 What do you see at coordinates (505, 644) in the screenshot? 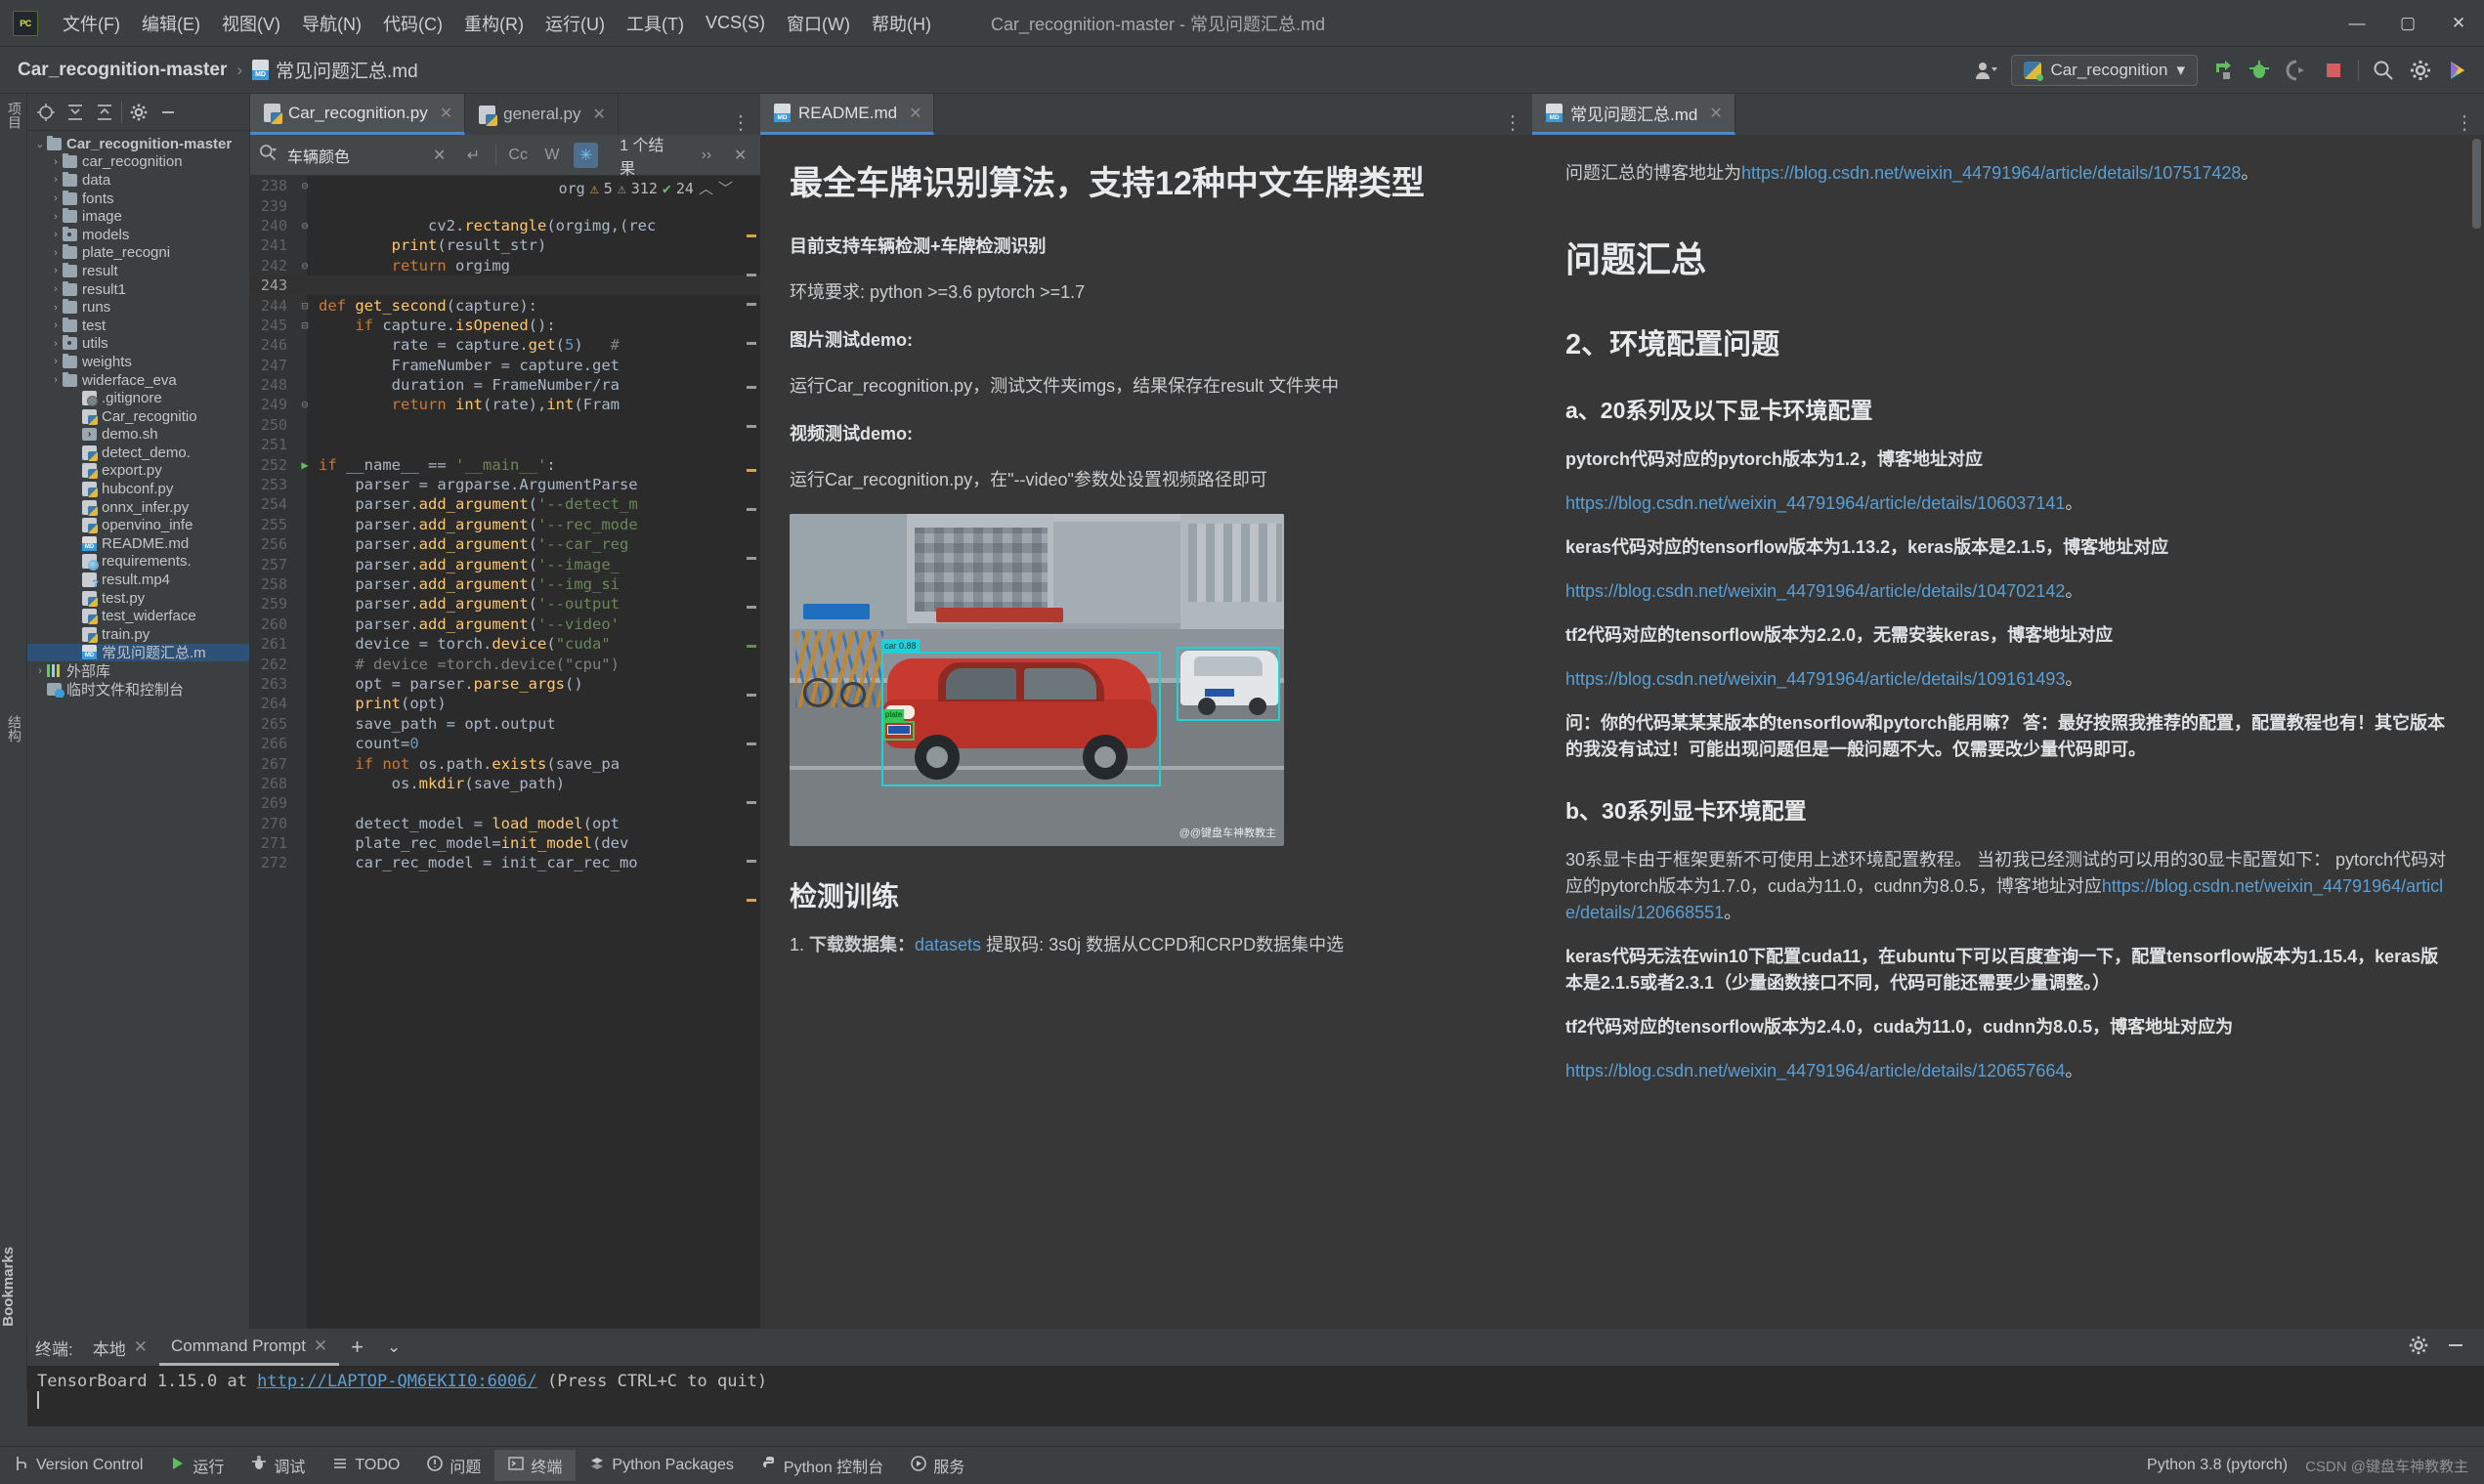
I see `code-line: 261 device = torch.device("cuda"` at bounding box center [505, 644].